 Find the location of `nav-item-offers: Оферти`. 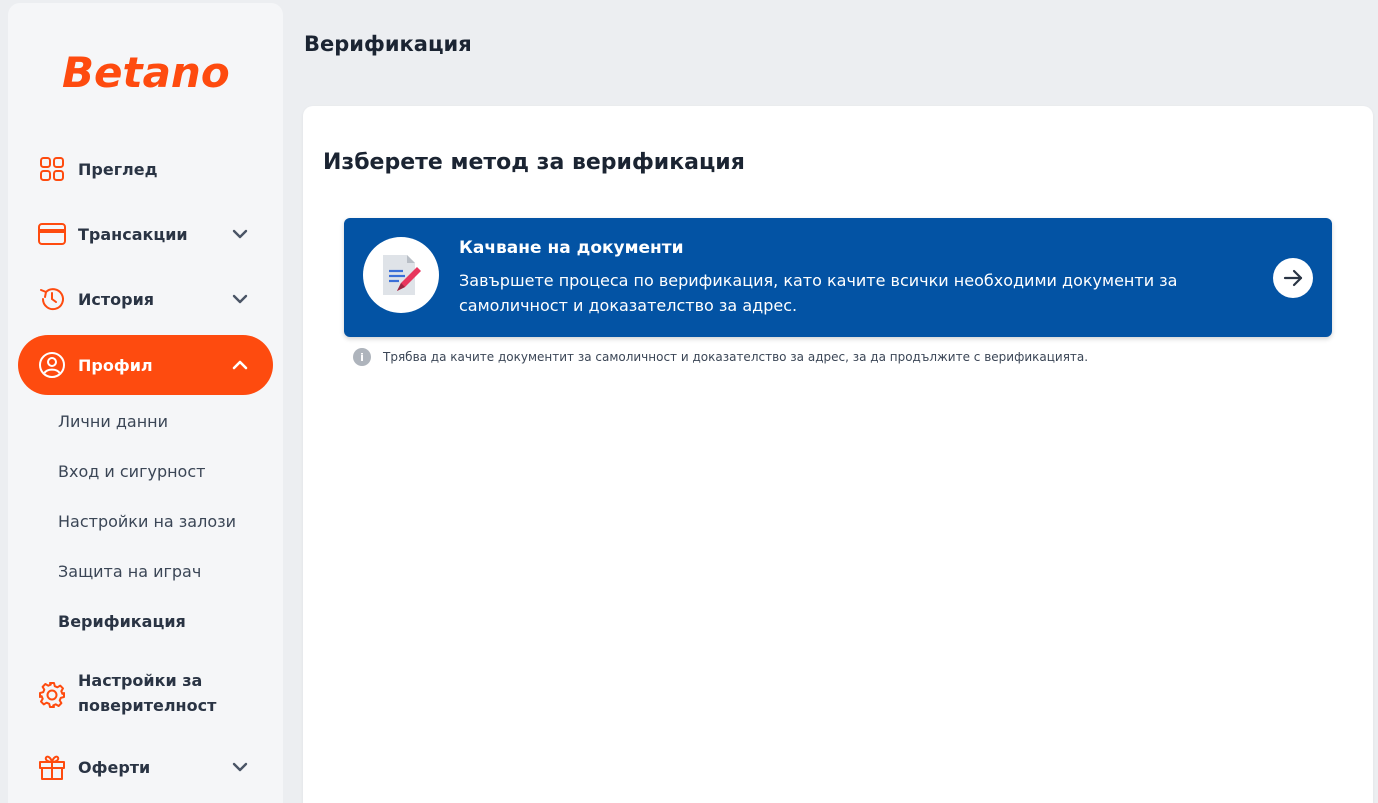

nav-item-offers: Оферти is located at coordinates (145, 767).